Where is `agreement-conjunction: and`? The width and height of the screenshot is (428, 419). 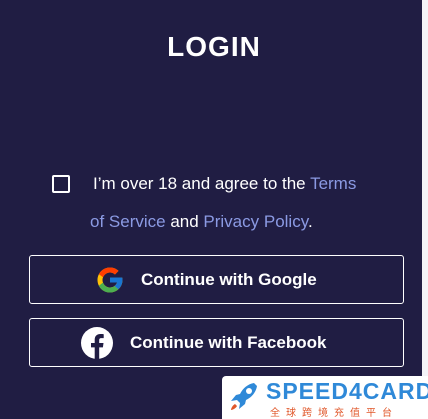 agreement-conjunction: and is located at coordinates (184, 221).